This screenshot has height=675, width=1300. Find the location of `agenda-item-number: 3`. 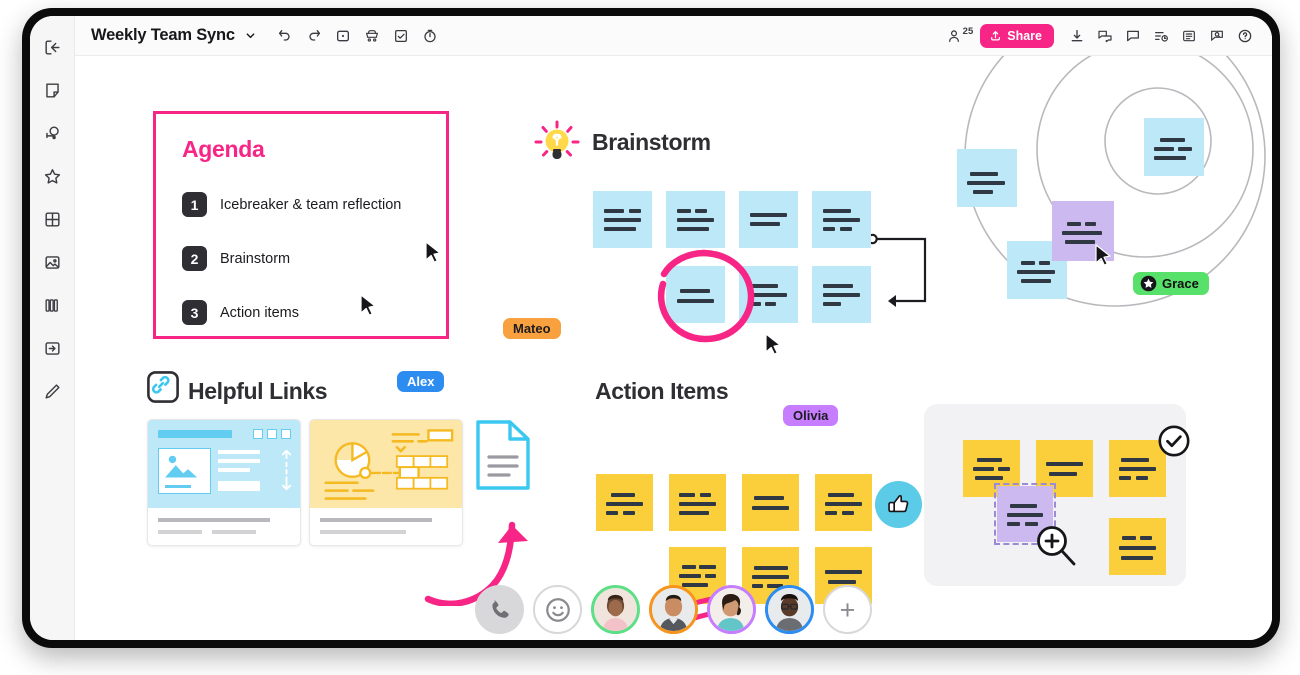

agenda-item-number: 3 is located at coordinates (194, 312).